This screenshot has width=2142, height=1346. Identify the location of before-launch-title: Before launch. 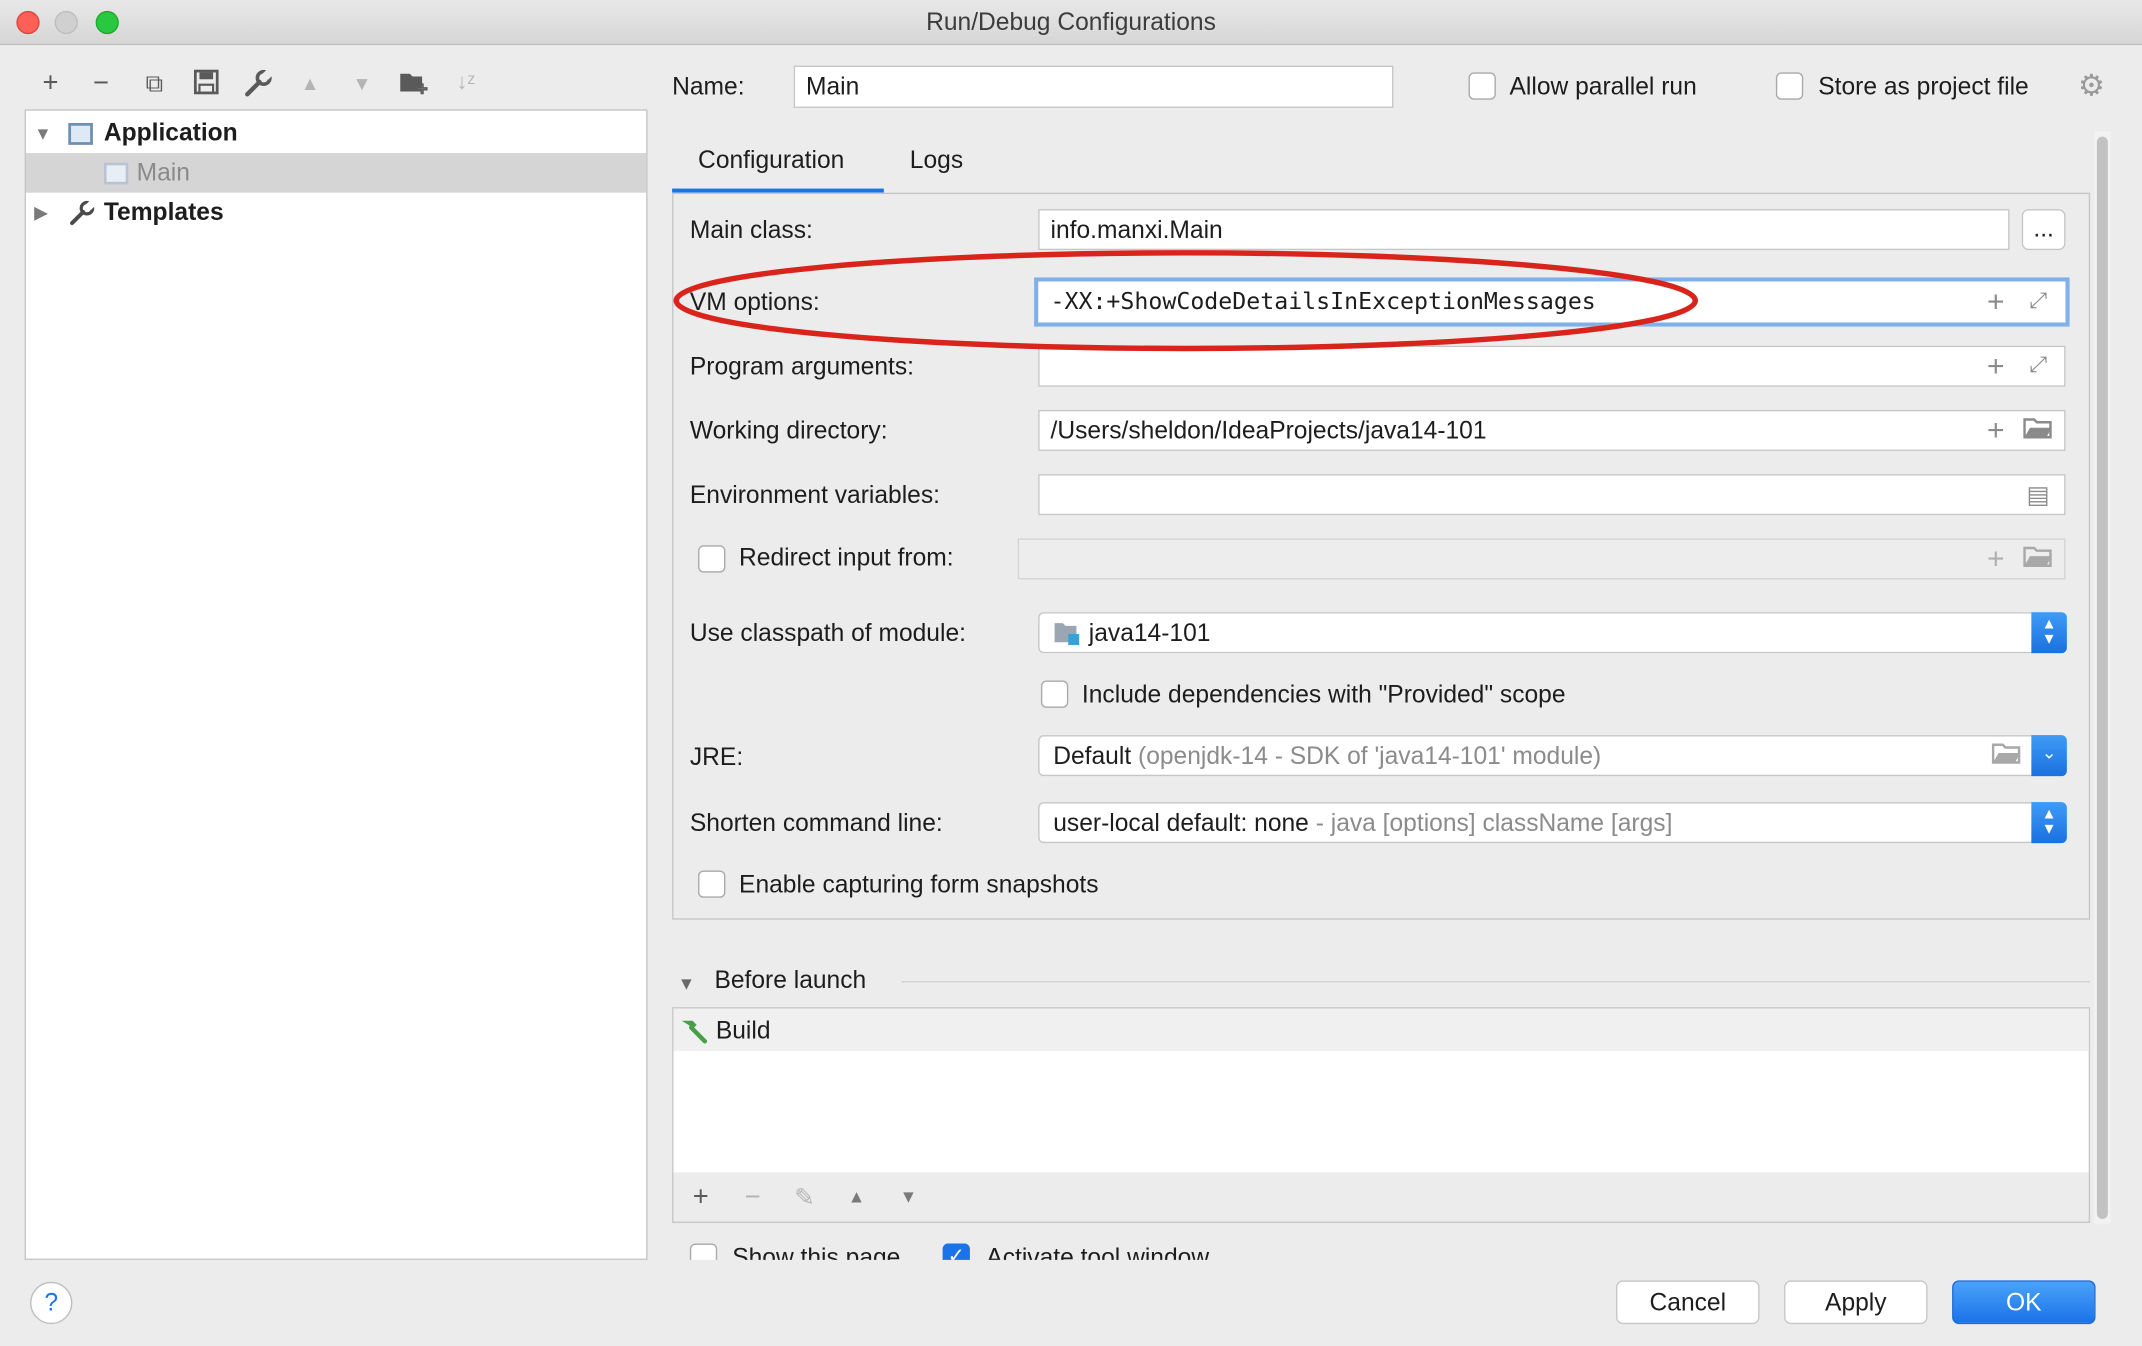
(790, 980).